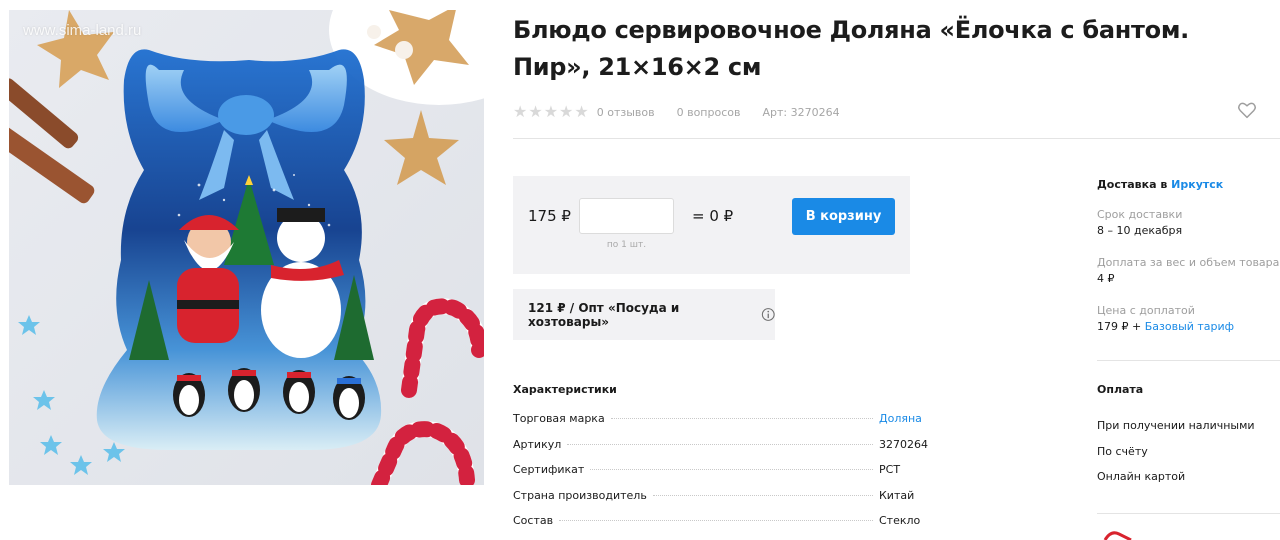  Describe the element at coordinates (565, 389) in the screenshot. I see `characteristics-title: Характеристики` at that location.